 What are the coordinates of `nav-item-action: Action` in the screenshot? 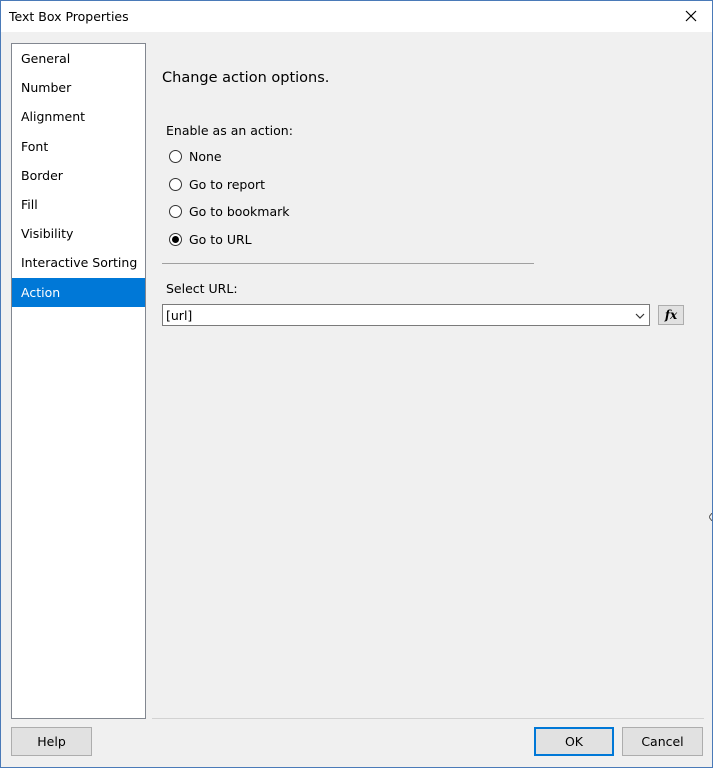 It's located at (78, 292).